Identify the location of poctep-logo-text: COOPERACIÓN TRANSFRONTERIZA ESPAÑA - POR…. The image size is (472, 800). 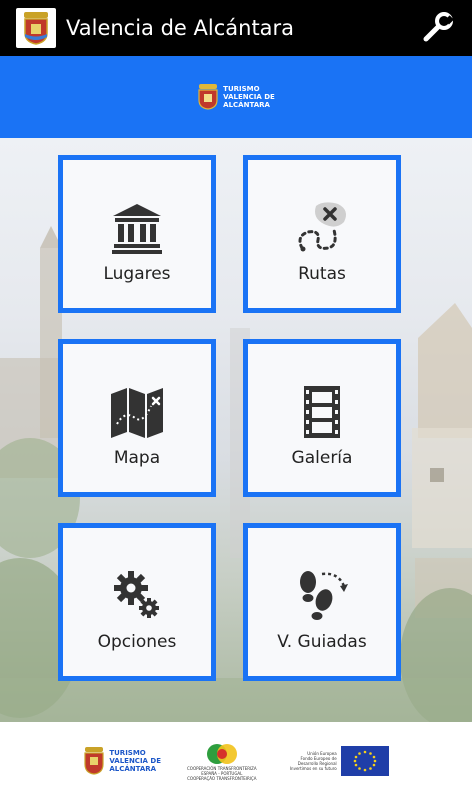
(222, 773).